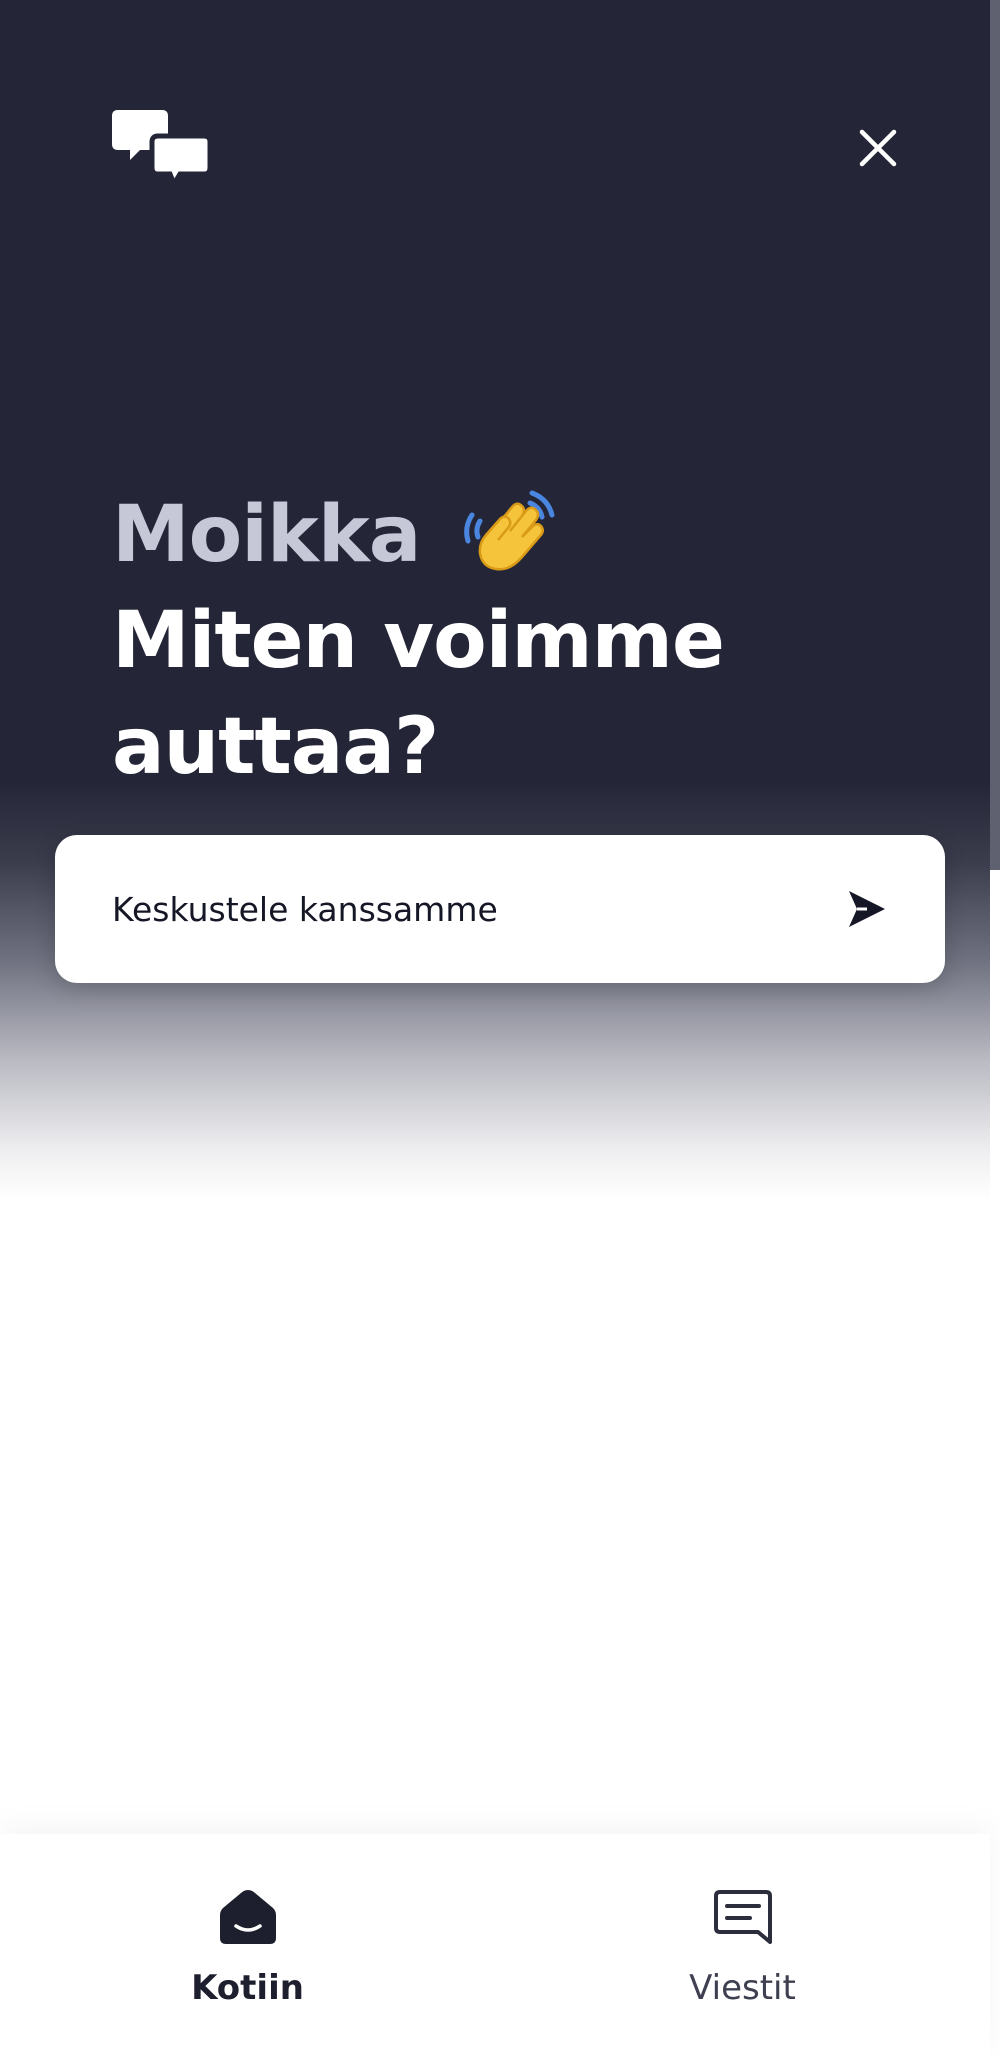  What do you see at coordinates (247, 1917) in the screenshot?
I see `home-icon` at bounding box center [247, 1917].